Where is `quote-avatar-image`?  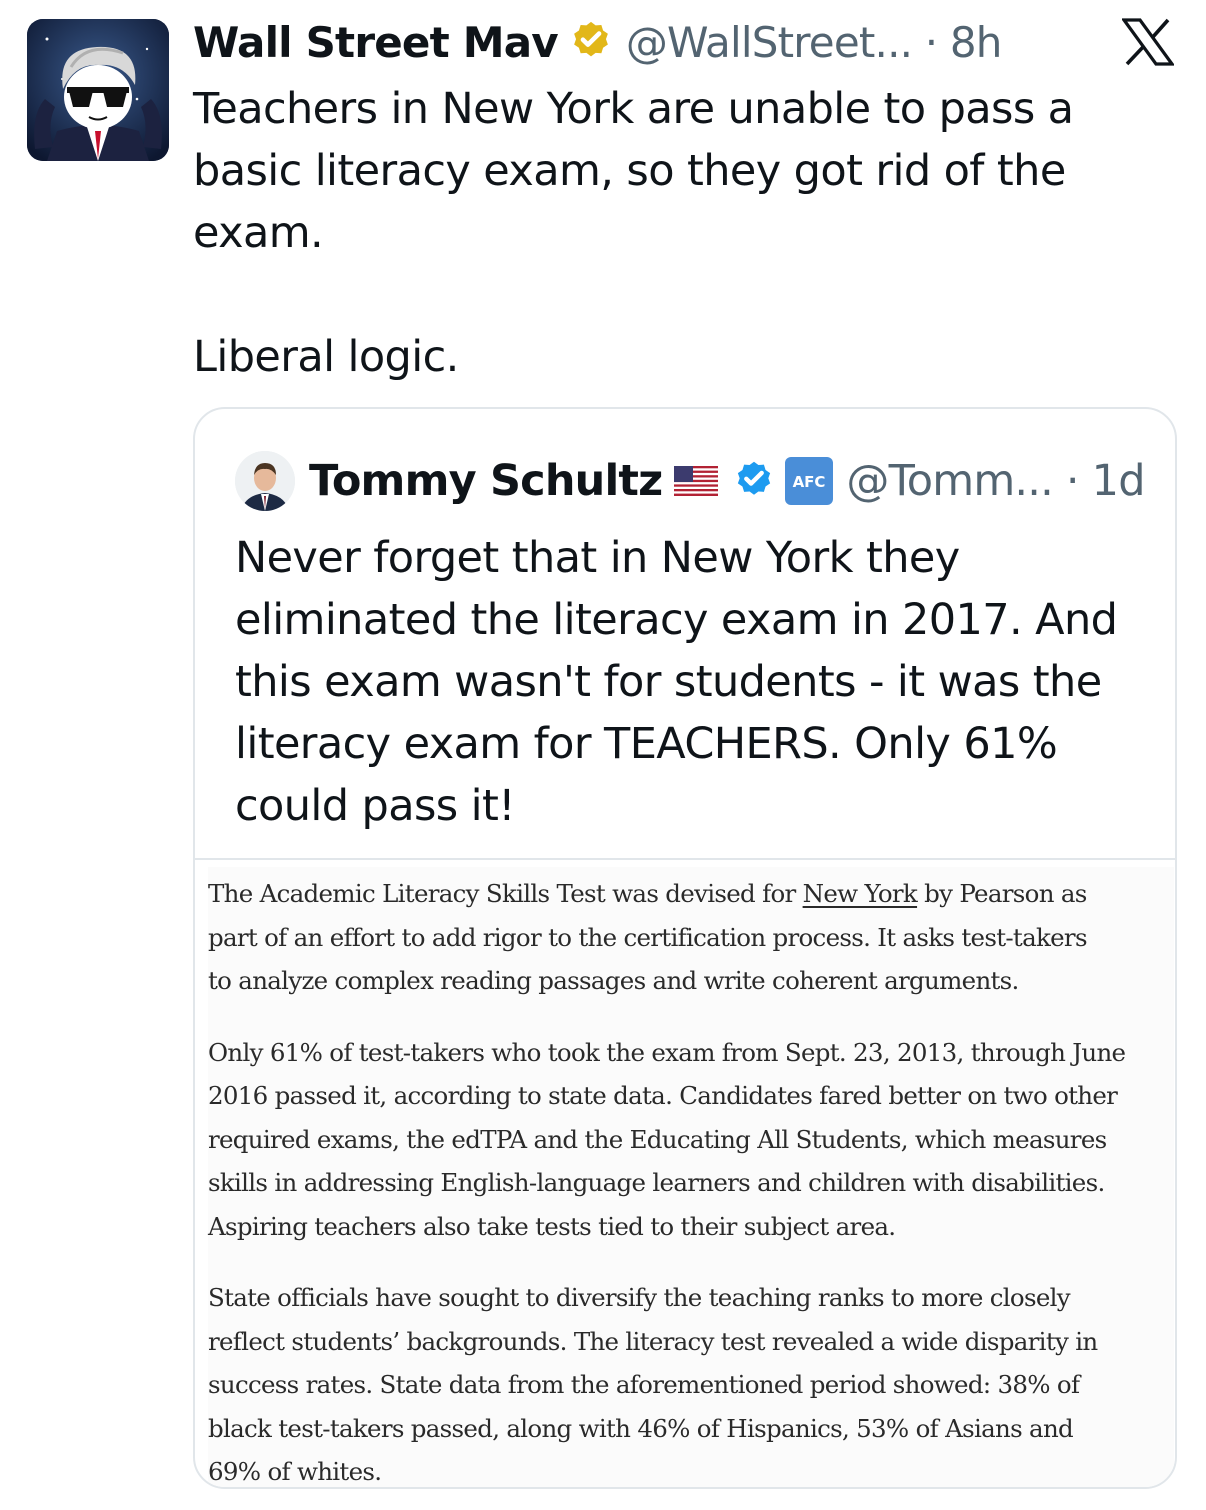
quote-avatar-image is located at coordinates (265, 481).